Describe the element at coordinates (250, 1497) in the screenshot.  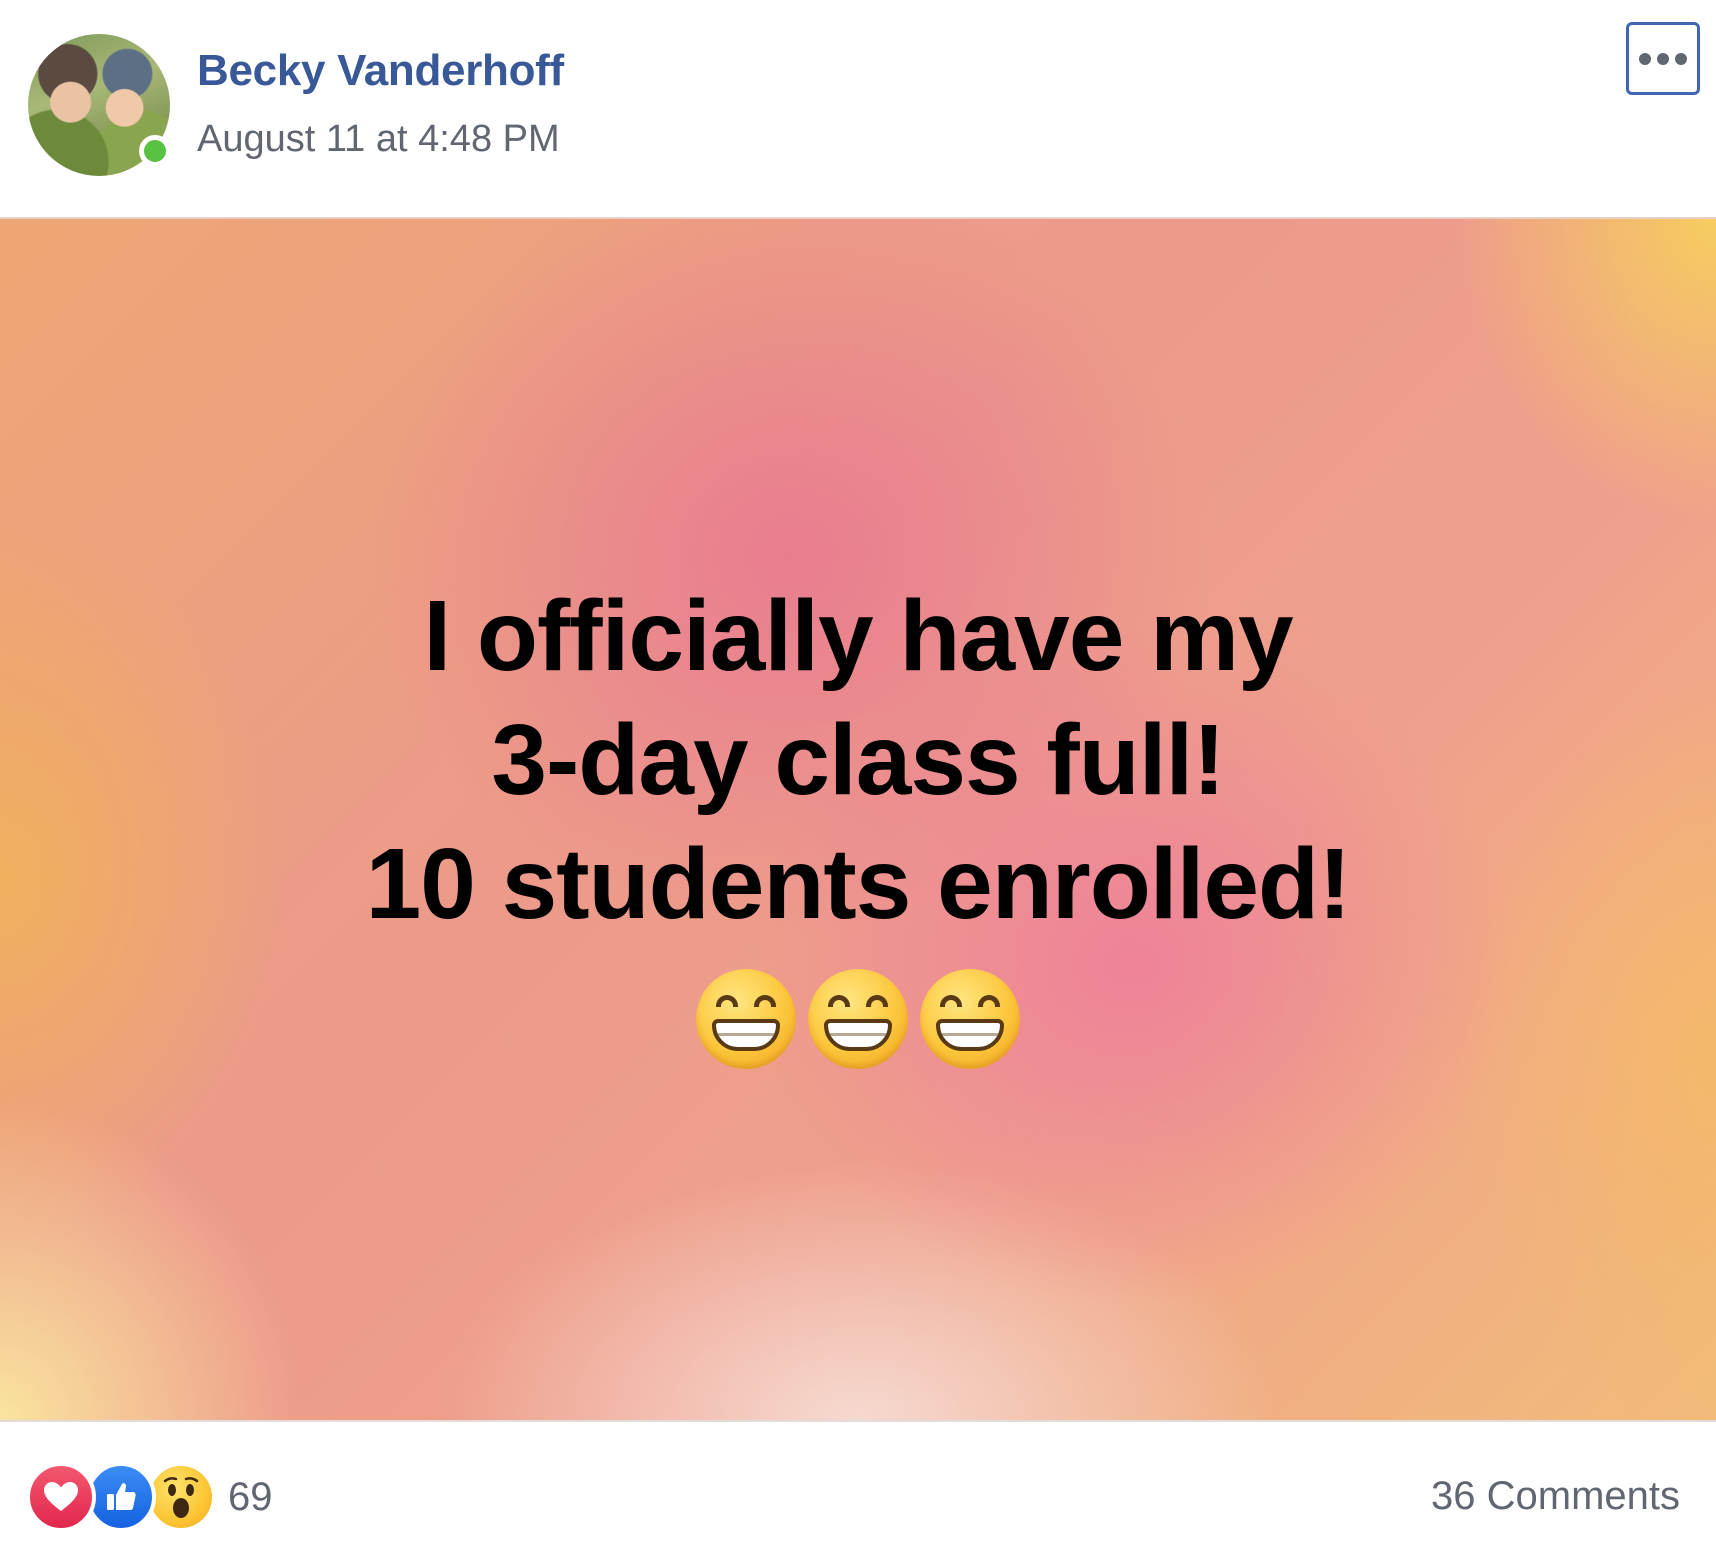
I see `reaction-count: 69` at that location.